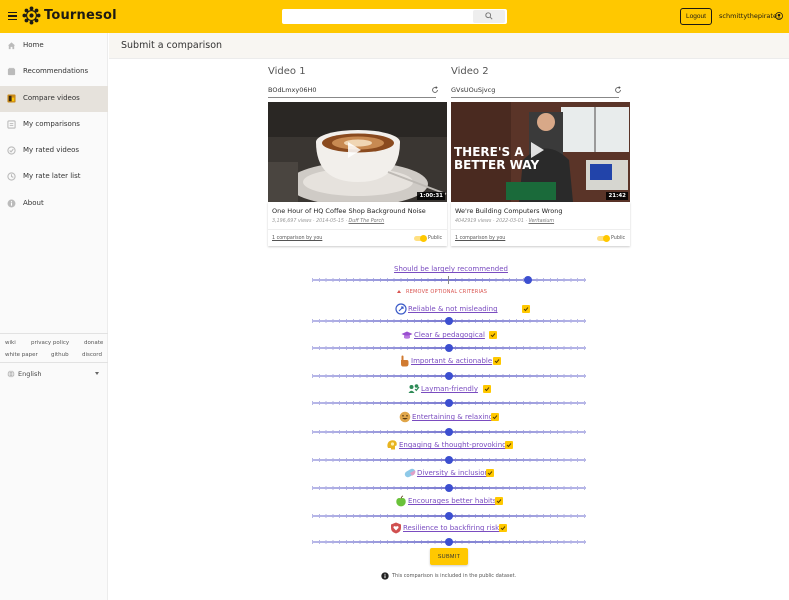 This screenshot has height=600, width=789. Describe the element at coordinates (50, 343) in the screenshot. I see `footer-link-privacy-policy: privacy policy` at that location.